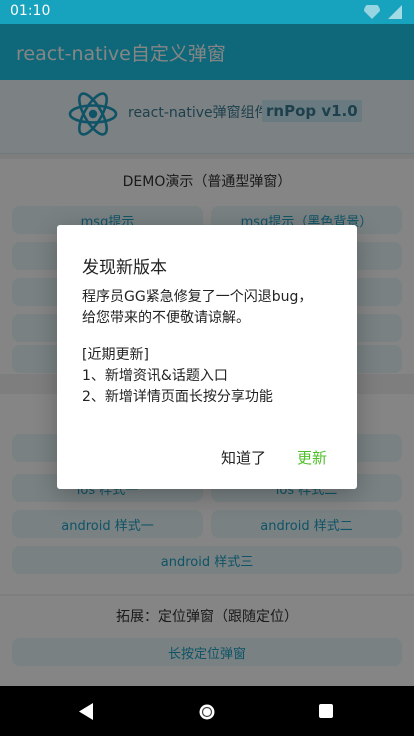 Image resolution: width=414 pixels, height=736 pixels. What do you see at coordinates (197, 297) in the screenshot?
I see `dialog-message-line: 程序员GG紧急修复了一个闪退bug，` at bounding box center [197, 297].